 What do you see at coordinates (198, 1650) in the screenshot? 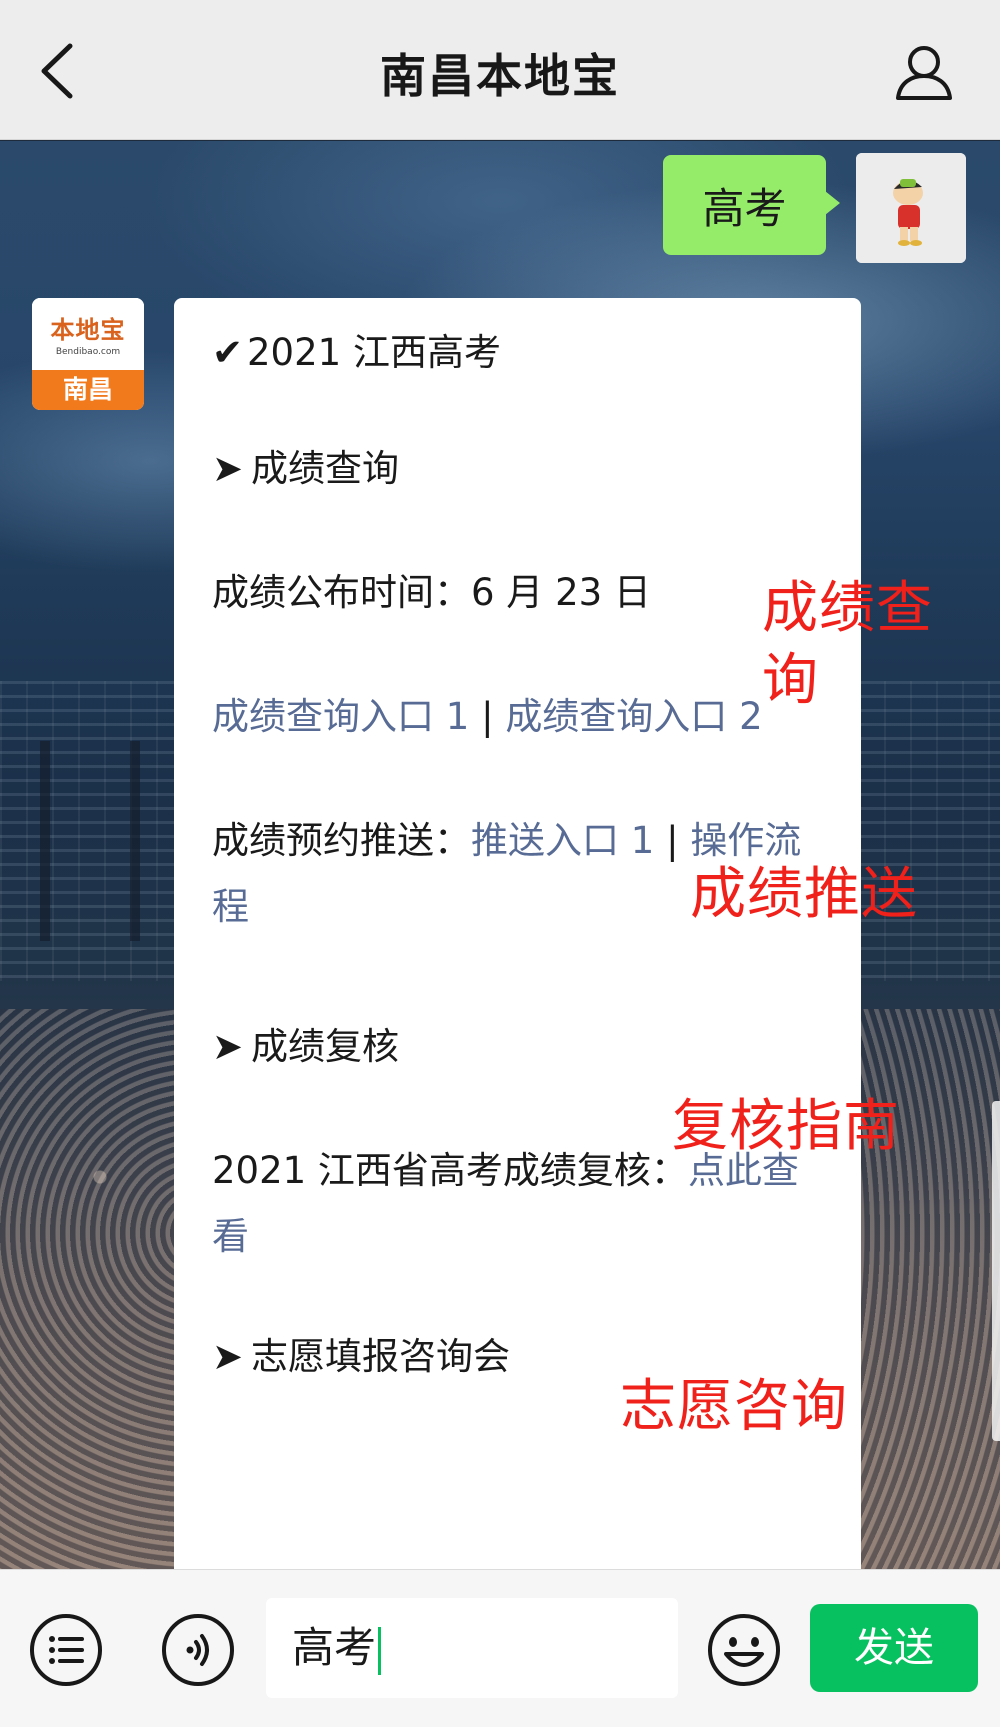
I see `voice-icon` at bounding box center [198, 1650].